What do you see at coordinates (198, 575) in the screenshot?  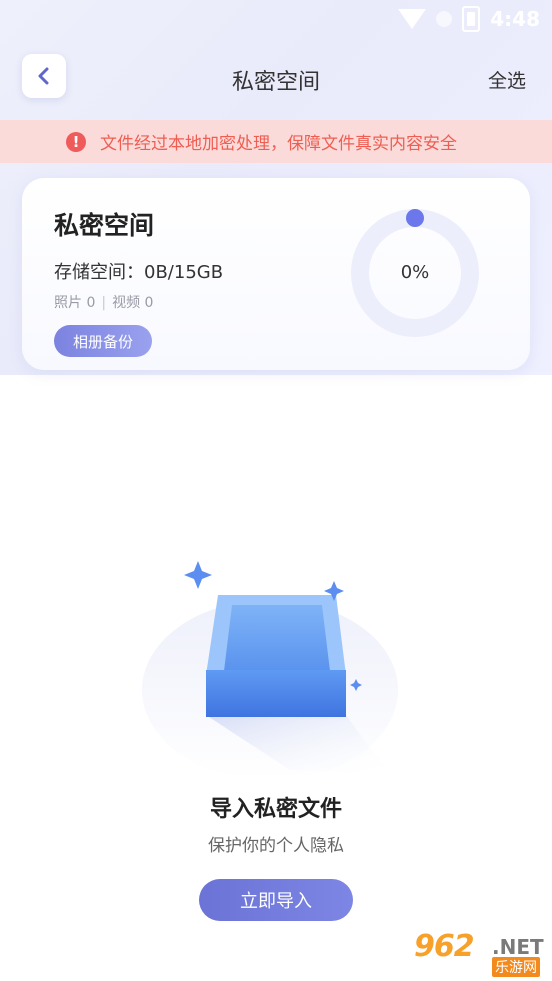 I see `sparkle-icon` at bounding box center [198, 575].